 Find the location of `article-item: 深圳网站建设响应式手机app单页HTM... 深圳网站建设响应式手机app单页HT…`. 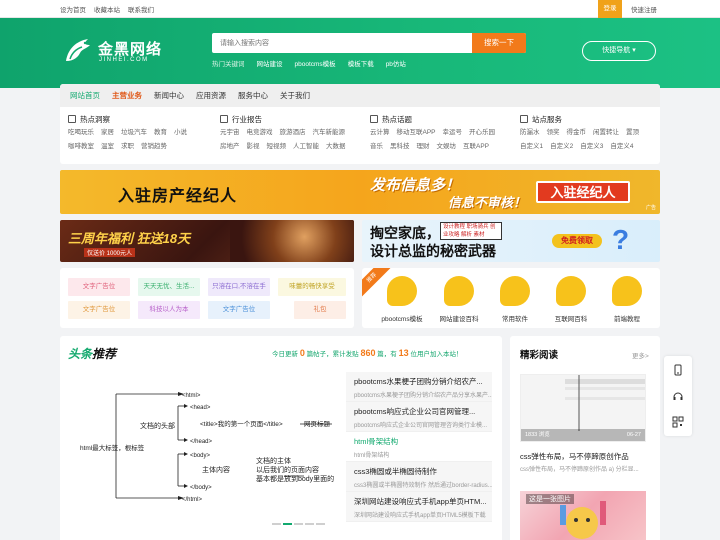

article-item: 深圳网站建设响应式手机app单页HTM... 深圳网站建设响应式手机app单页HT… is located at coordinates (419, 507).